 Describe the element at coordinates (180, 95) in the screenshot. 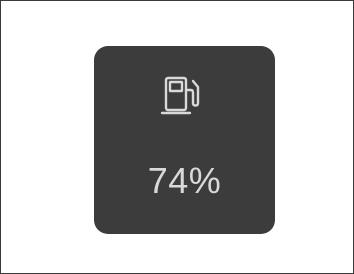

I see `fuel-pump-icon` at that location.